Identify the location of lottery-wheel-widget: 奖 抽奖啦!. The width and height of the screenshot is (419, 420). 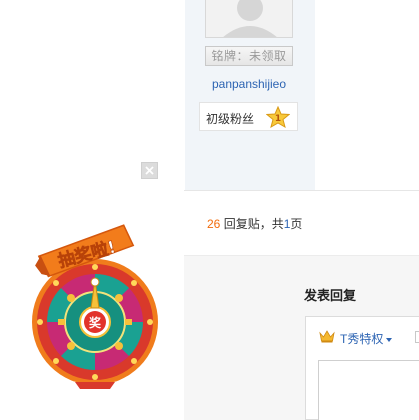
(97, 306).